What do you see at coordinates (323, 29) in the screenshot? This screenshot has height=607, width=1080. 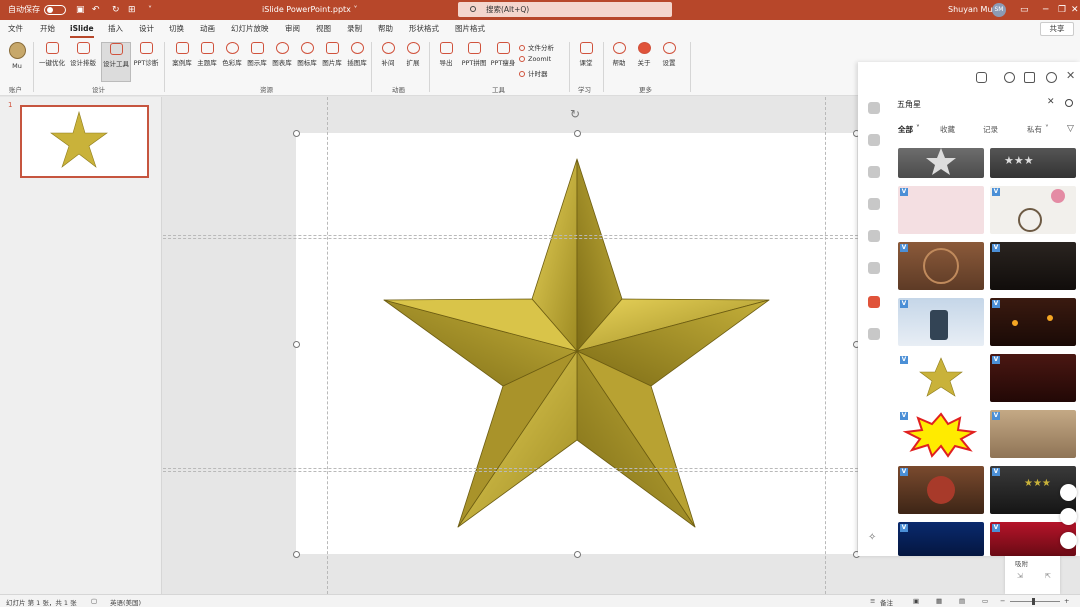 I see `tab-view: 视图` at bounding box center [323, 29].